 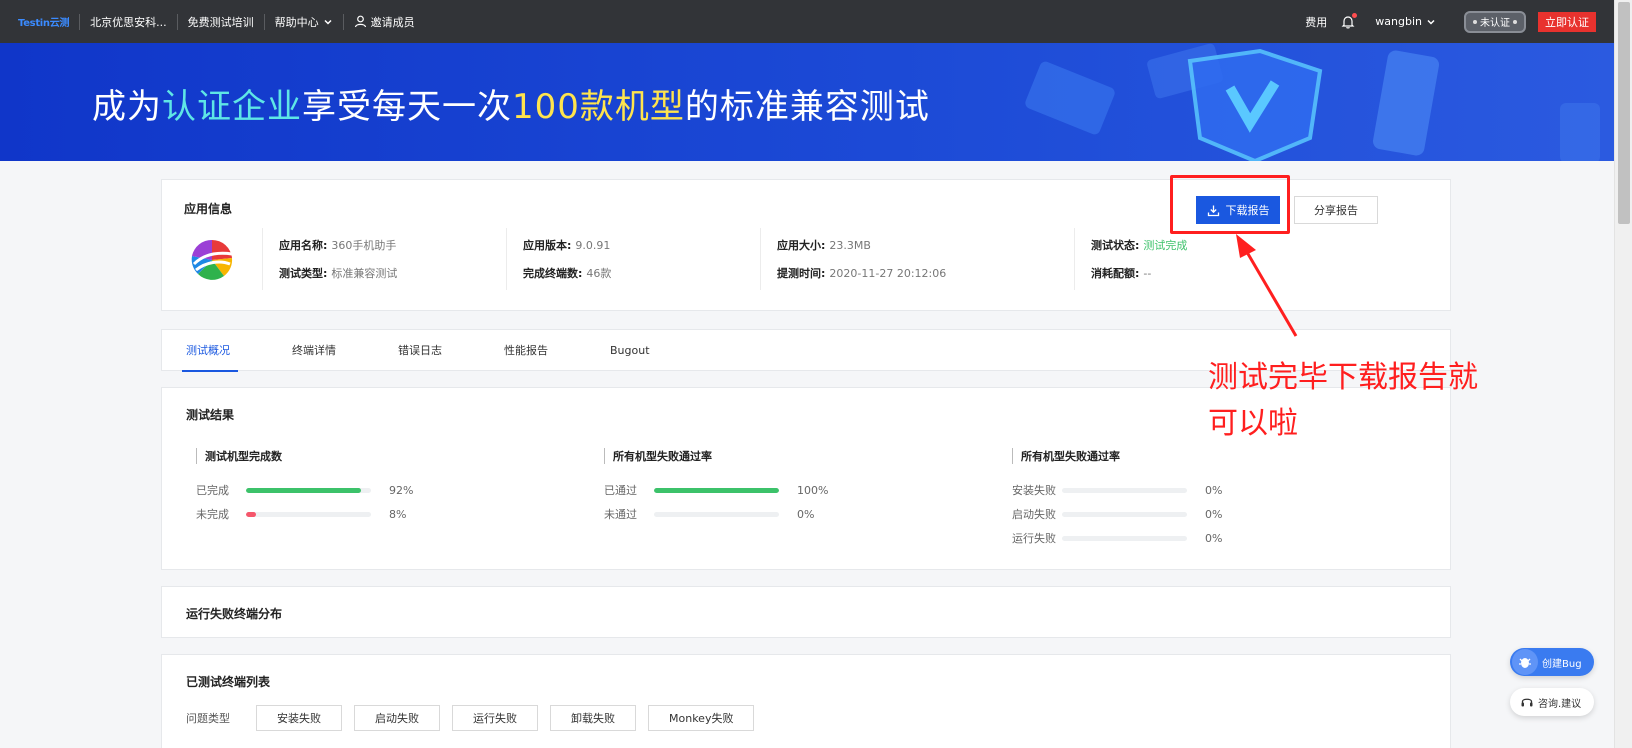 What do you see at coordinates (1623, 374) in the screenshot?
I see `page-scrollbar` at bounding box center [1623, 374].